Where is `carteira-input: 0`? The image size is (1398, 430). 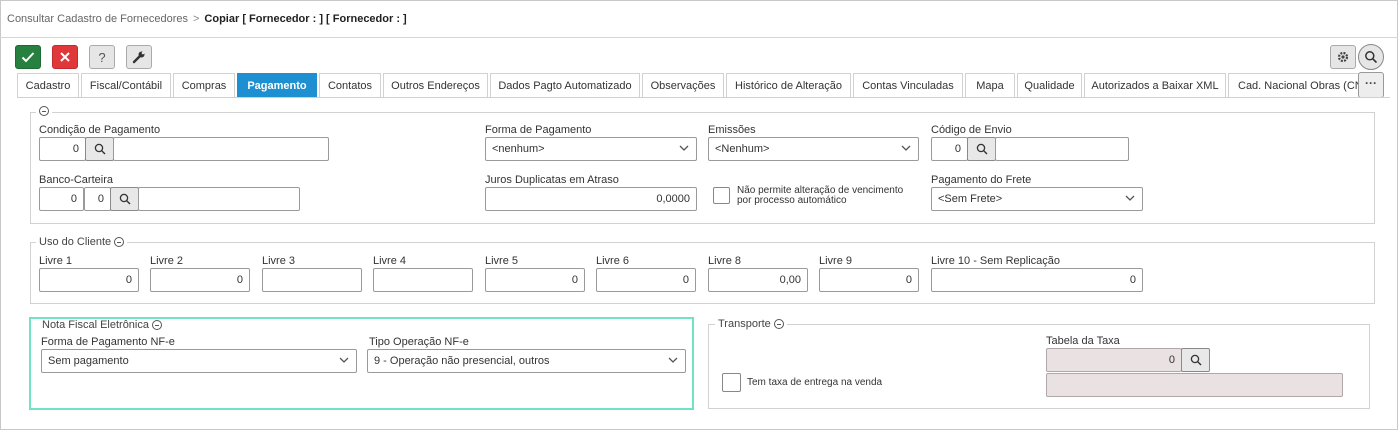
carteira-input: 0 is located at coordinates (97, 199).